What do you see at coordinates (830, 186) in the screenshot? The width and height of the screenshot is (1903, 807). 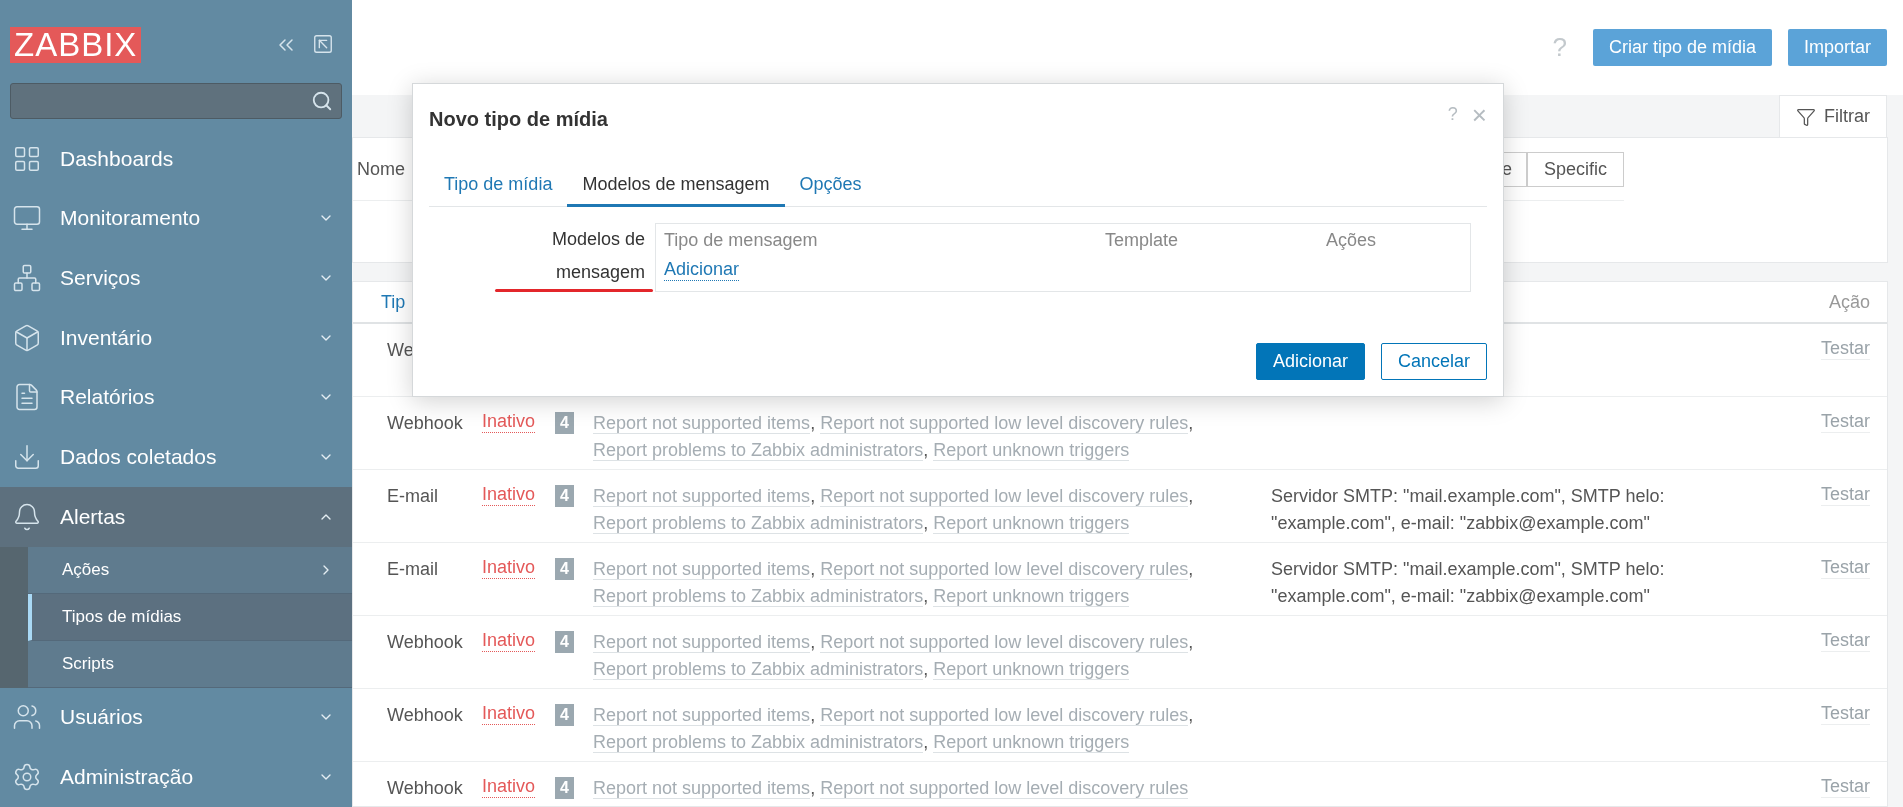 I see `tab: Opções` at bounding box center [830, 186].